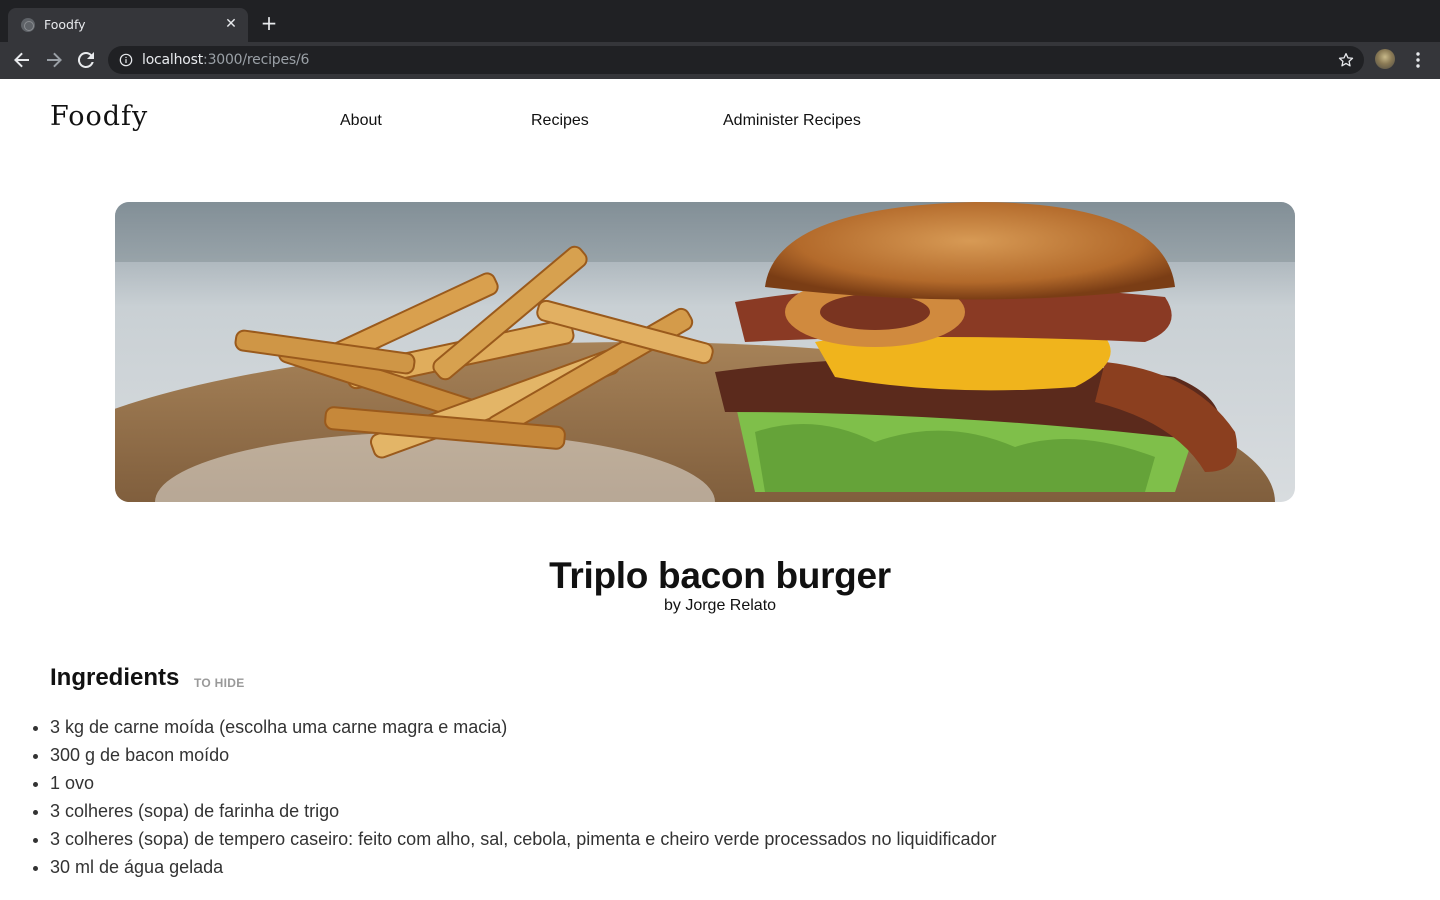 The width and height of the screenshot is (1440, 900). What do you see at coordinates (231, 24) in the screenshot?
I see `close-icon: ✕` at bounding box center [231, 24].